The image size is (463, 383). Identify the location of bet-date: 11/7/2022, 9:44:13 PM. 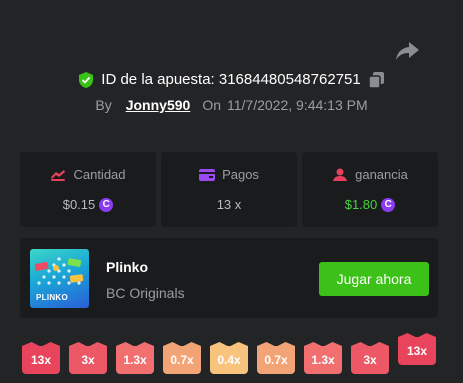
(297, 105).